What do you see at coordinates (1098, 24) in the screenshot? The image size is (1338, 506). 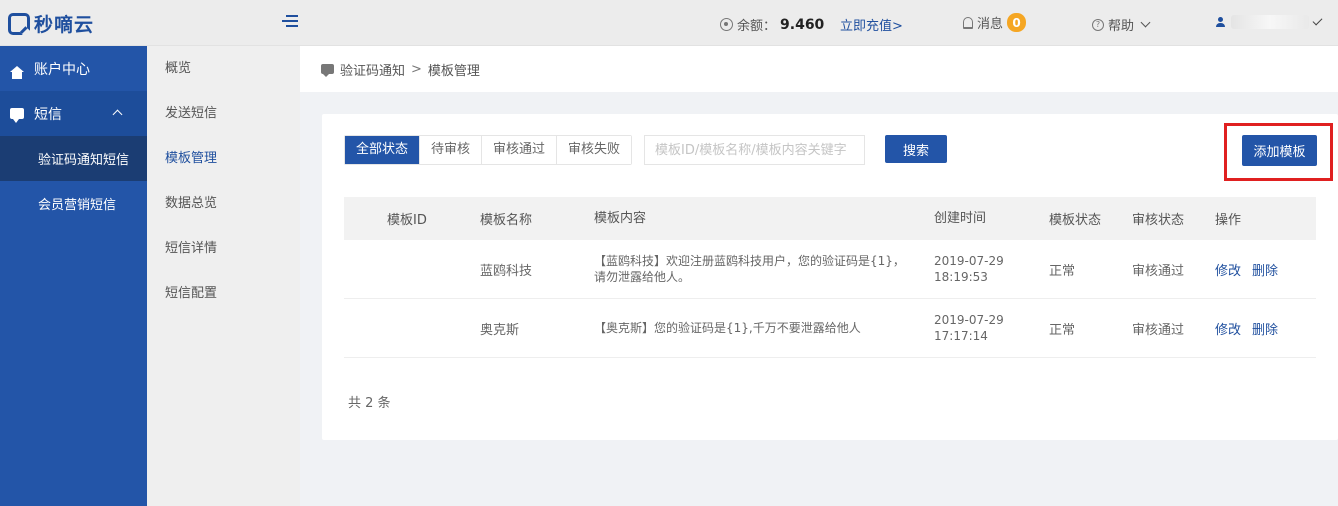 I see `question-circle-icon: ?` at bounding box center [1098, 24].